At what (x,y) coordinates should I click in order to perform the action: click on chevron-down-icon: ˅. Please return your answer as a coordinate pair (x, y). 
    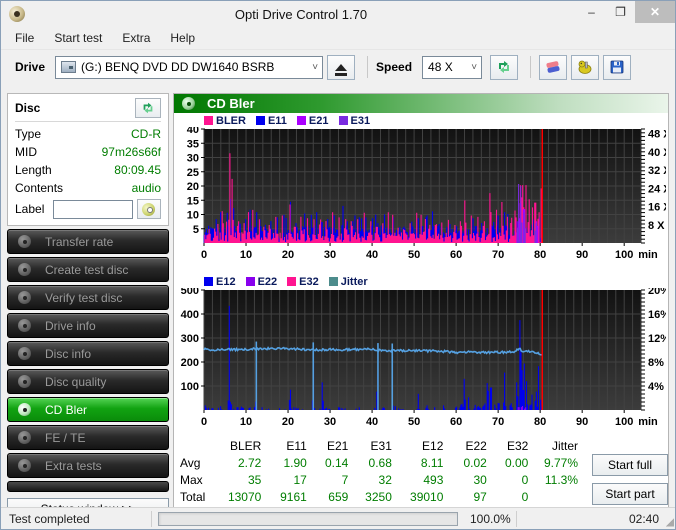
    Looking at the image, I should click on (315, 67).